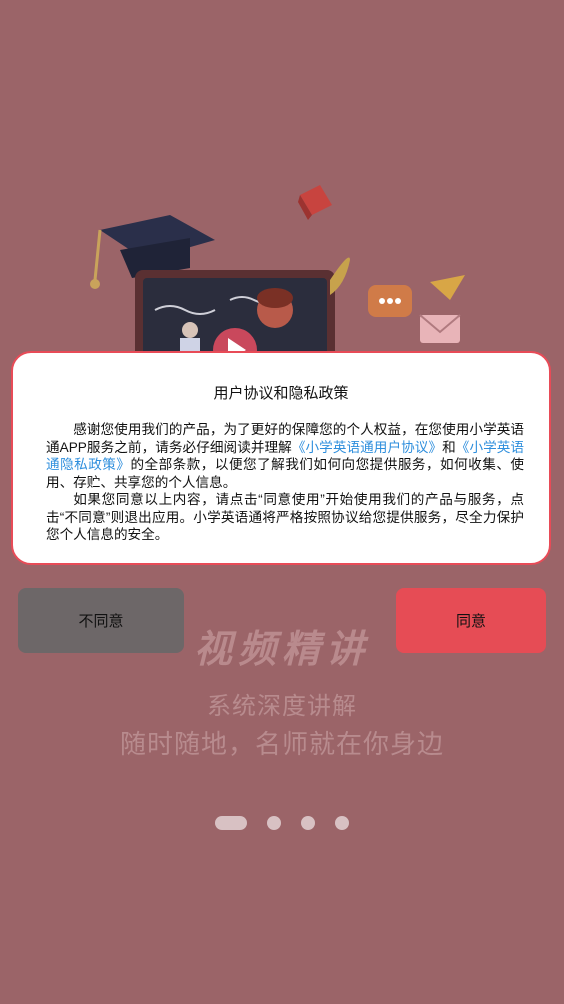  I want to click on agree-button: 同意, so click(471, 620).